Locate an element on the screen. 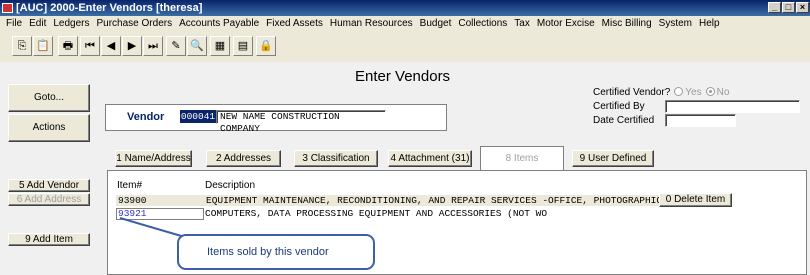  certified-vendor-label: Certified Vendor? Yes No is located at coordinates (661, 92).